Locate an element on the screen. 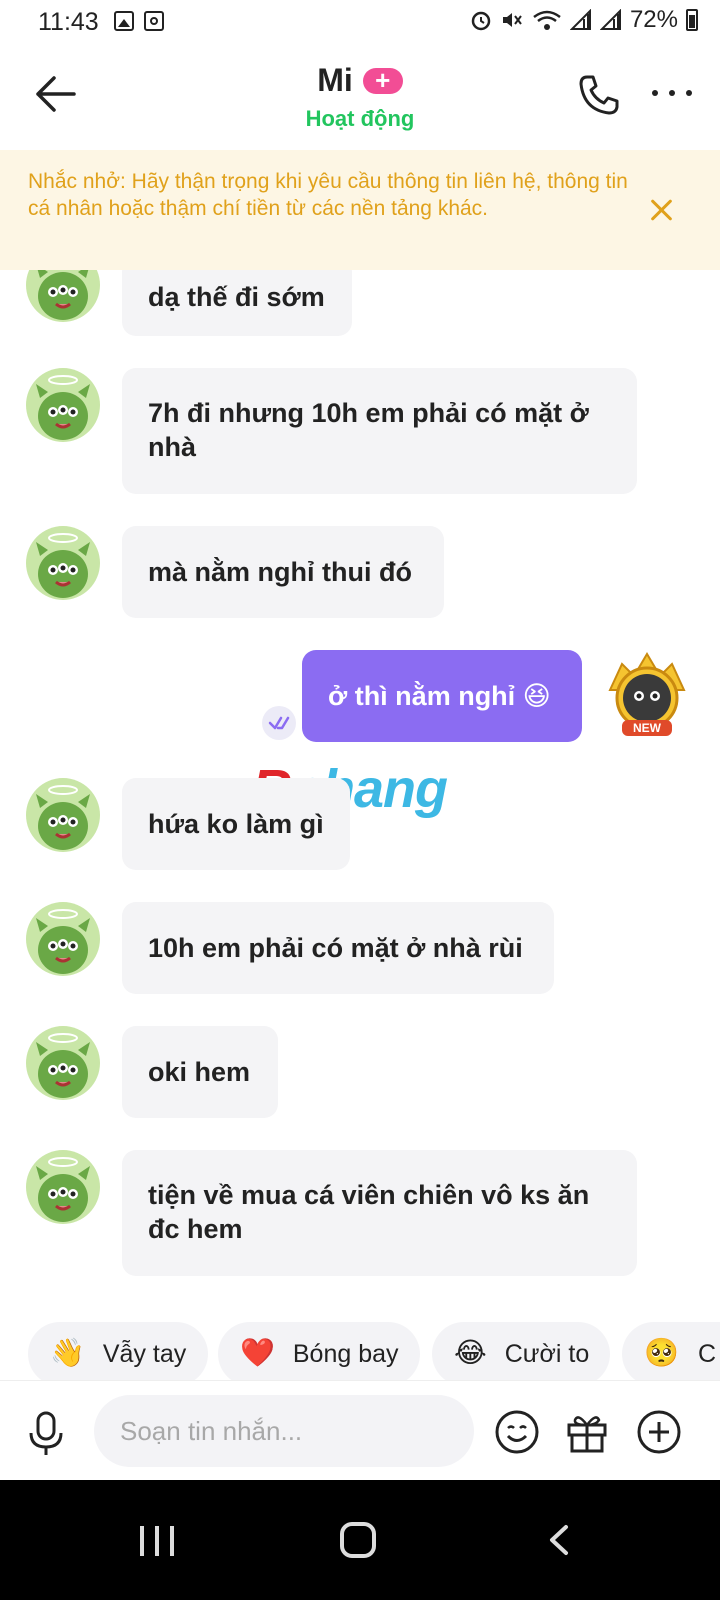  reaction-wave: 👋 Vẫy tay is located at coordinates (118, 1351).